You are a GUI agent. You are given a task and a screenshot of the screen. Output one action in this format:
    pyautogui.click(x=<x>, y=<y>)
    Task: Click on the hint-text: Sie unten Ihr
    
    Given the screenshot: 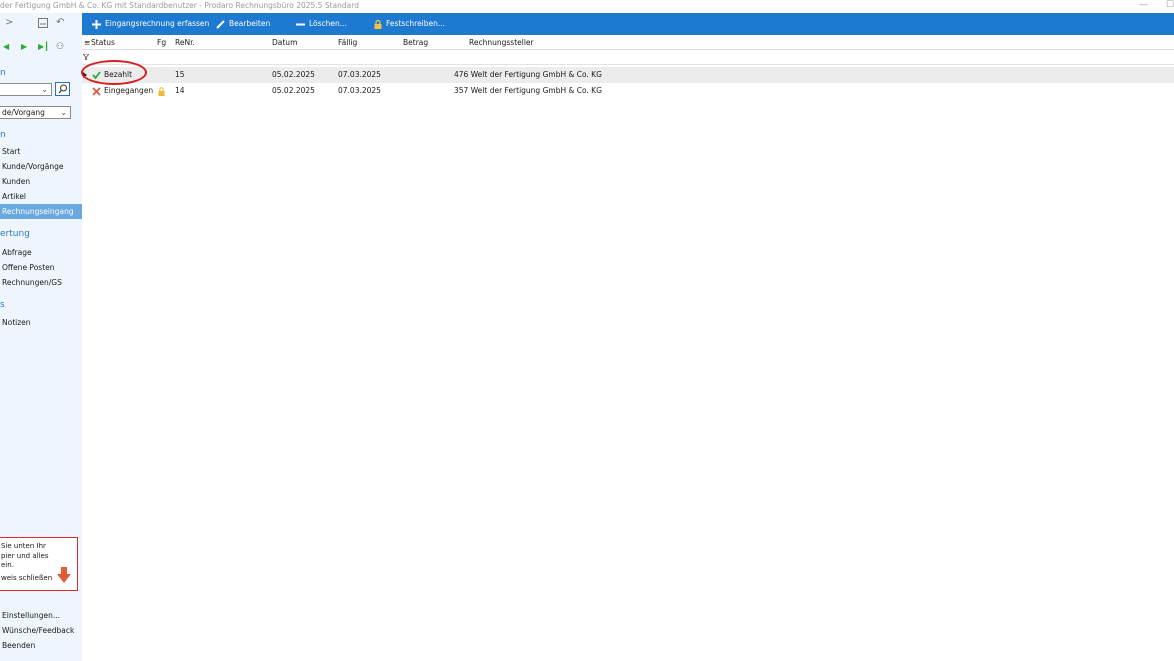 What is the action you would take?
    pyautogui.click(x=23, y=546)
    